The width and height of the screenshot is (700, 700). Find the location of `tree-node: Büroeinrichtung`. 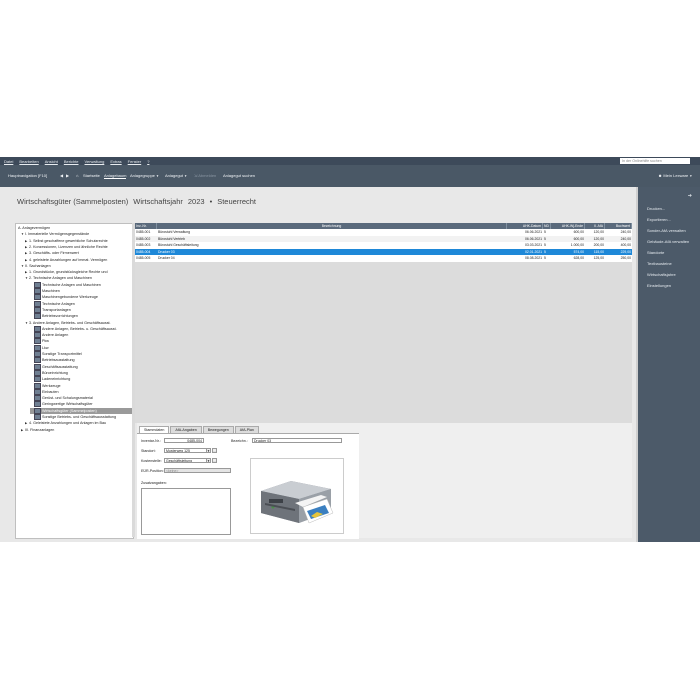

tree-node: Büroeinrichtung is located at coordinates (81, 372).